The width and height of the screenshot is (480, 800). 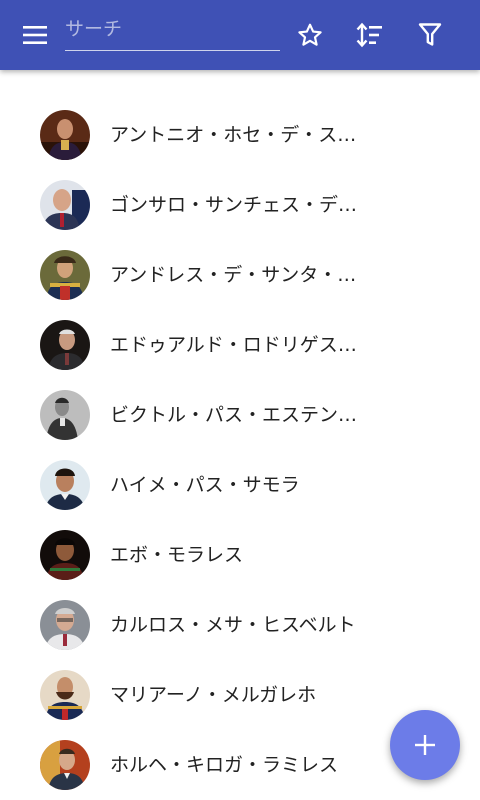 I want to click on item-name: ビクトル・パス・エステンソロ, so click(x=237, y=415).